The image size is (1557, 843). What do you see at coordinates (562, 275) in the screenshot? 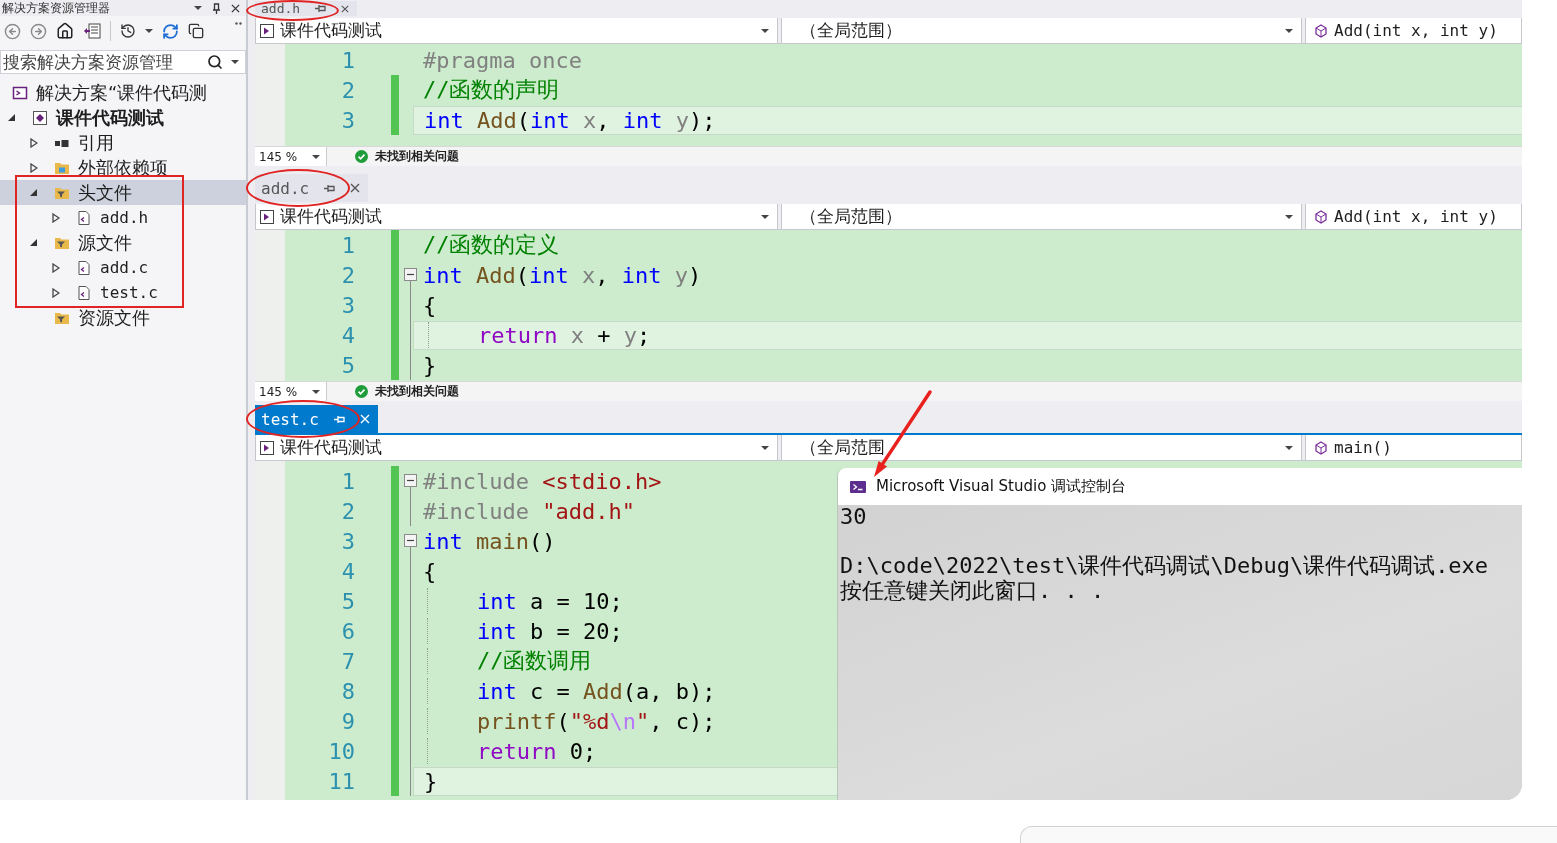
I see `code-line: int Add(int x, int y)` at bounding box center [562, 275].